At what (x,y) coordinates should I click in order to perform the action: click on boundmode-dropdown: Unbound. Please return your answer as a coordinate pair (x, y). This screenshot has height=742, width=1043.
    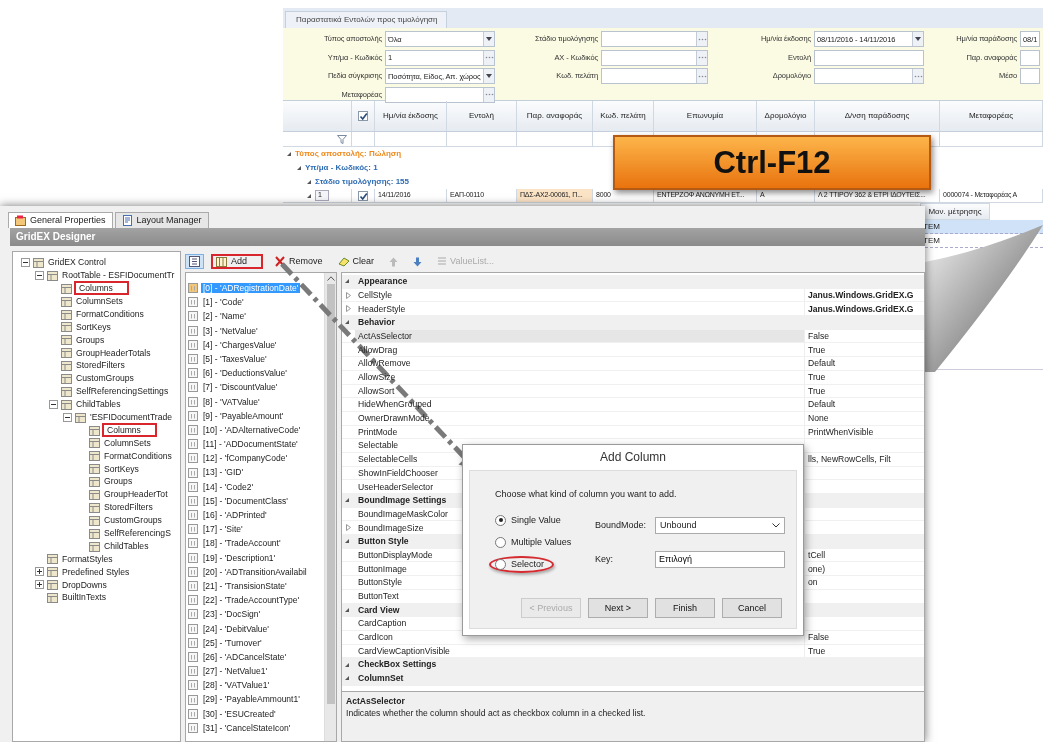
    Looking at the image, I should click on (720, 526).